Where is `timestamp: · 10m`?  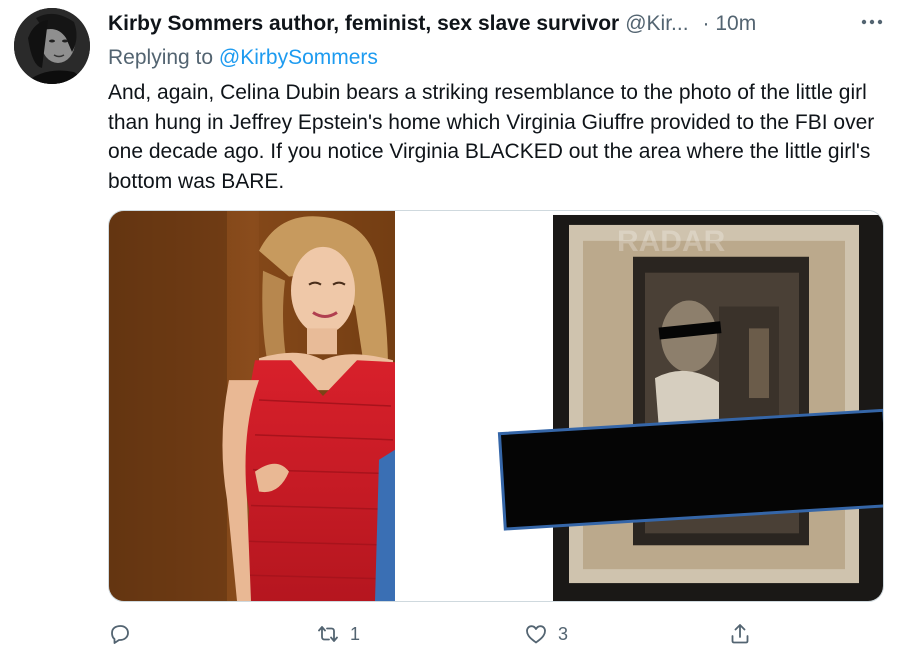
timestamp: · 10m is located at coordinates (730, 24).